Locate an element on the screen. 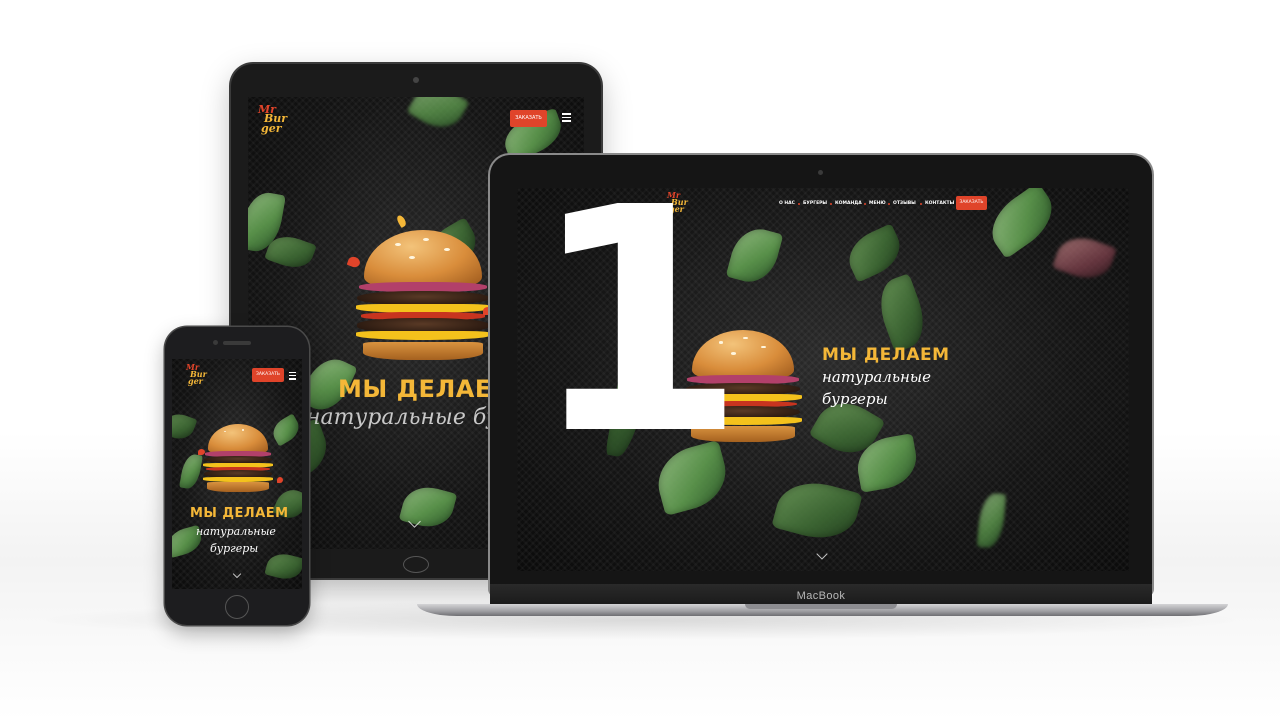  nav-item-team: КОМАНДА is located at coordinates (848, 203).